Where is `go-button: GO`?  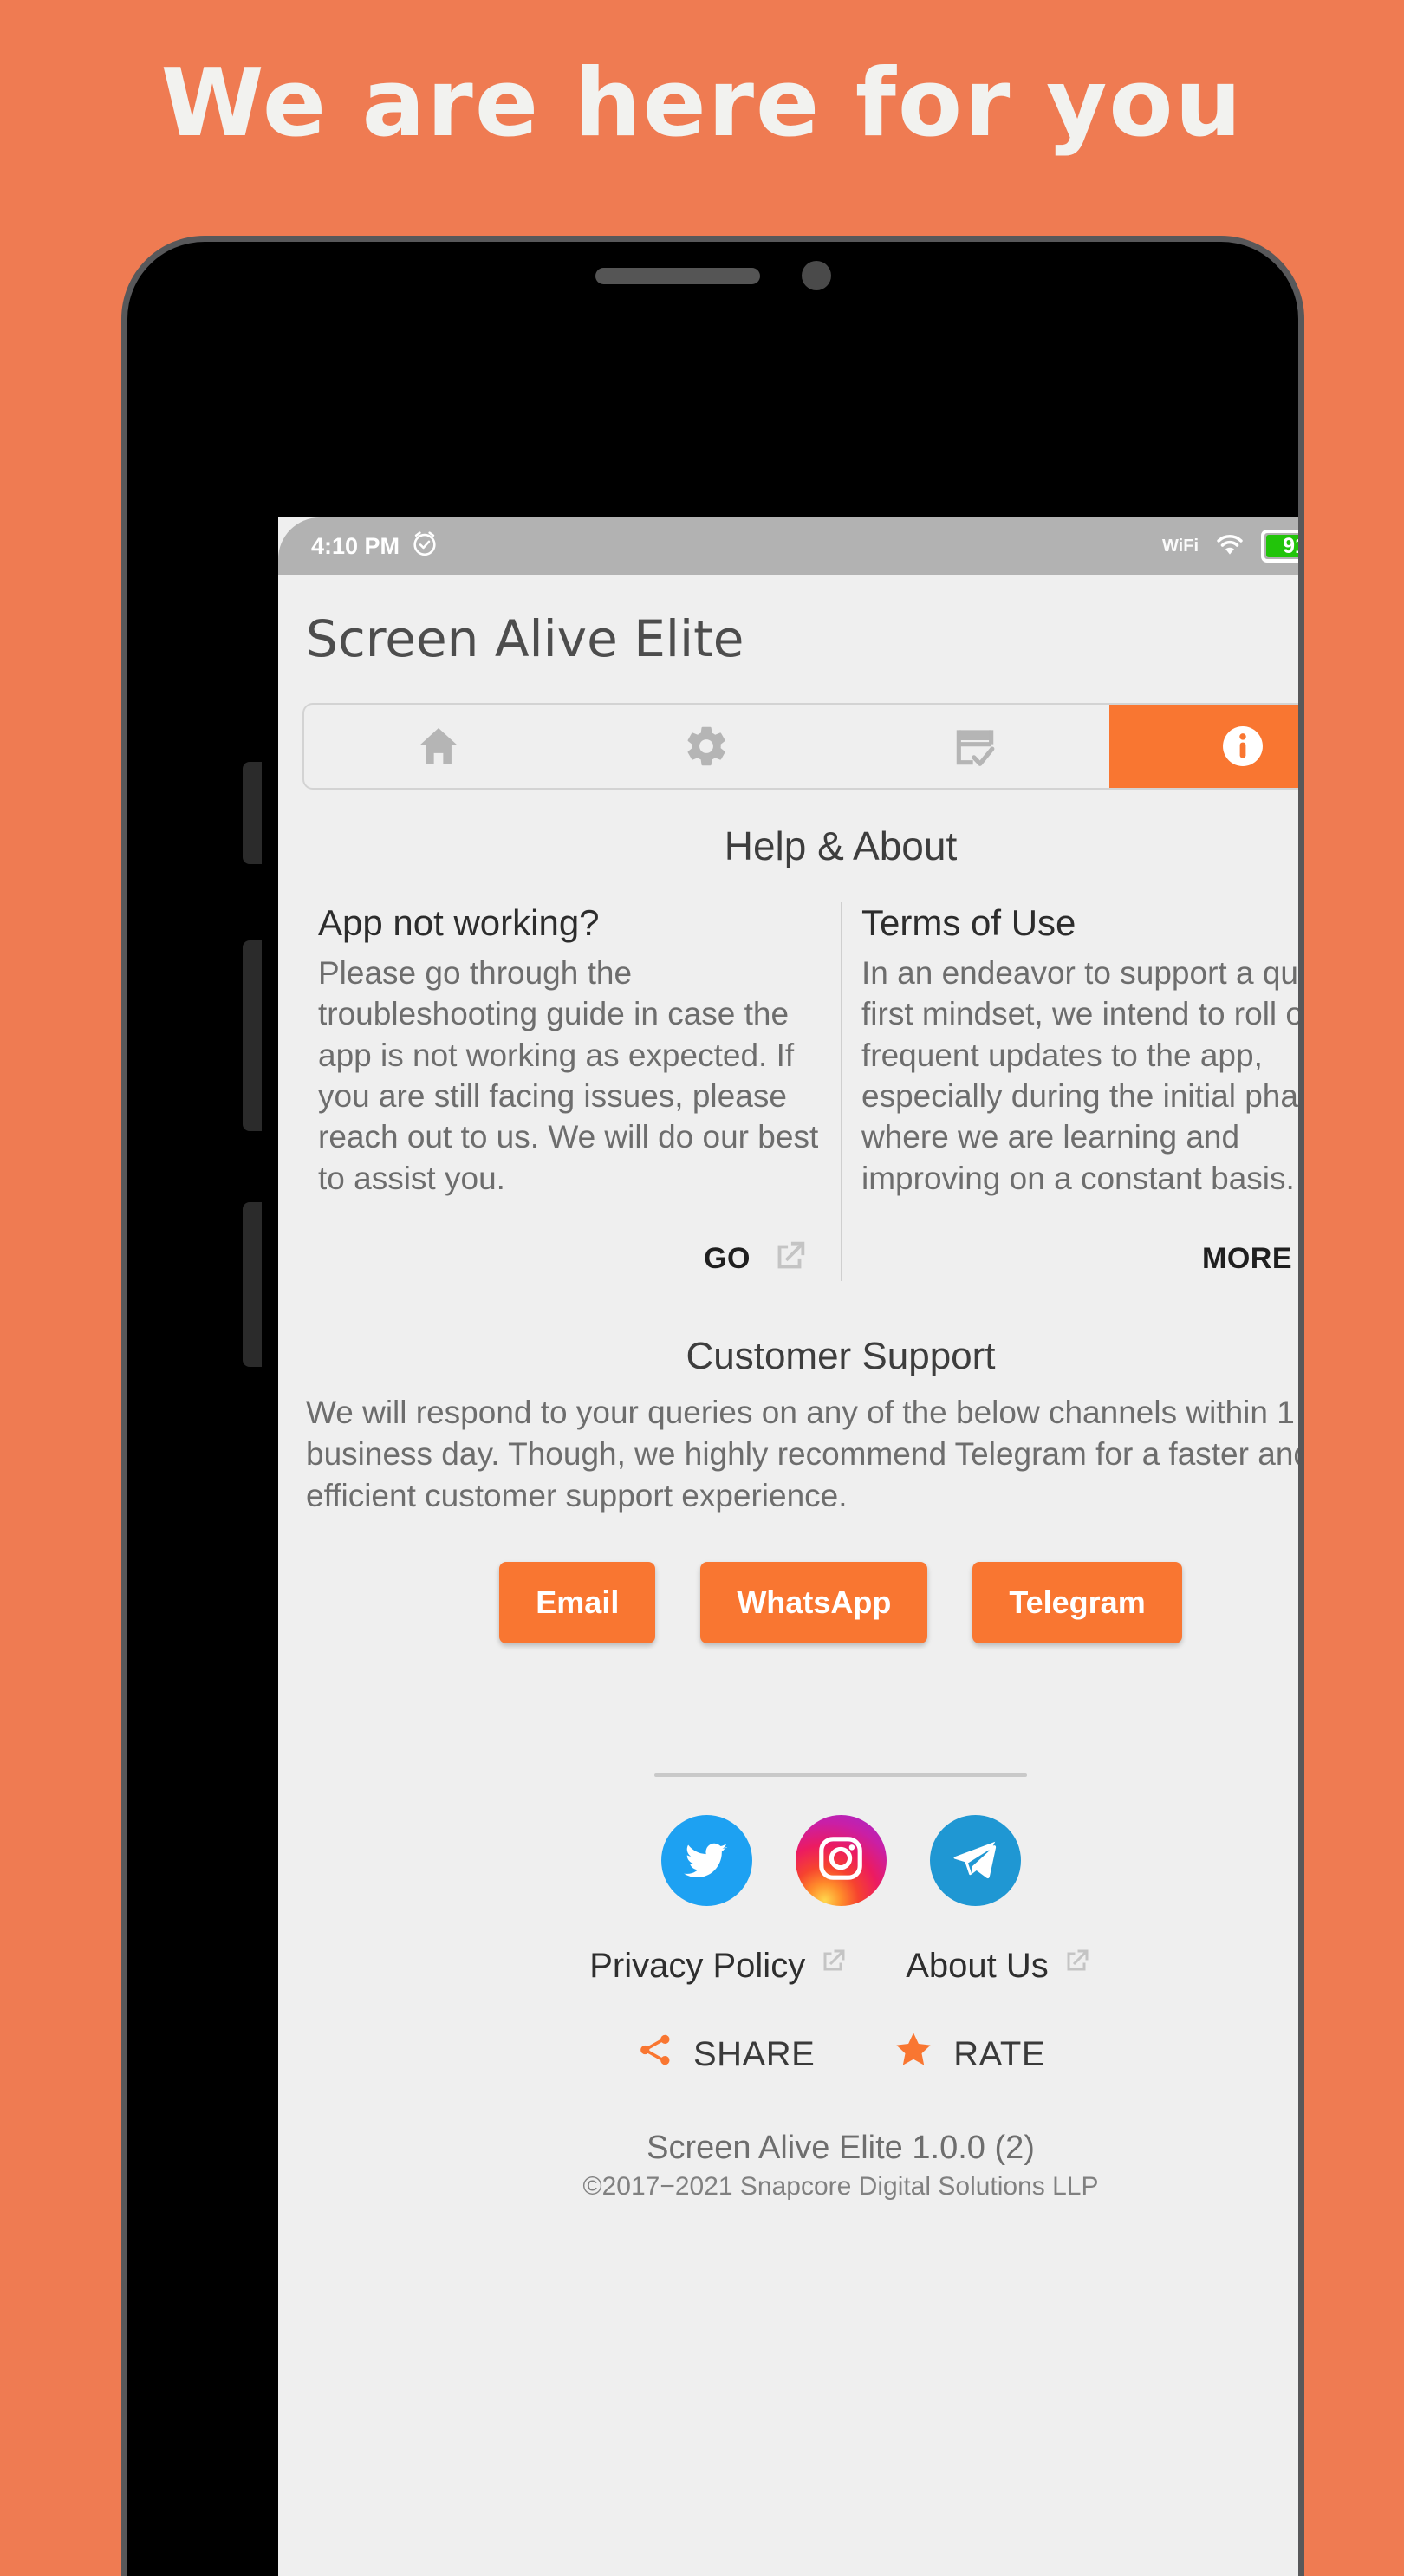
go-button: GO is located at coordinates (570, 1259).